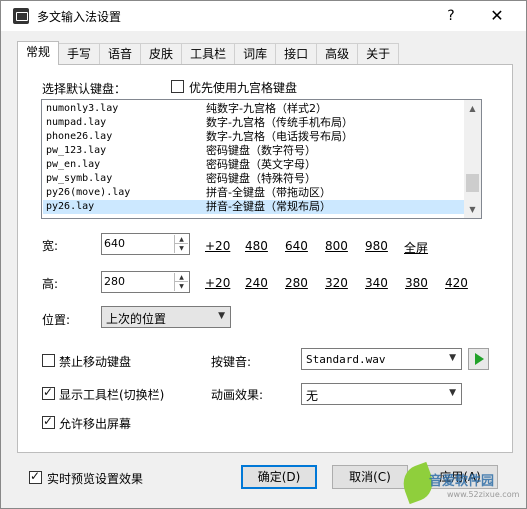  I want to click on tab-interface: 接口, so click(296, 54).